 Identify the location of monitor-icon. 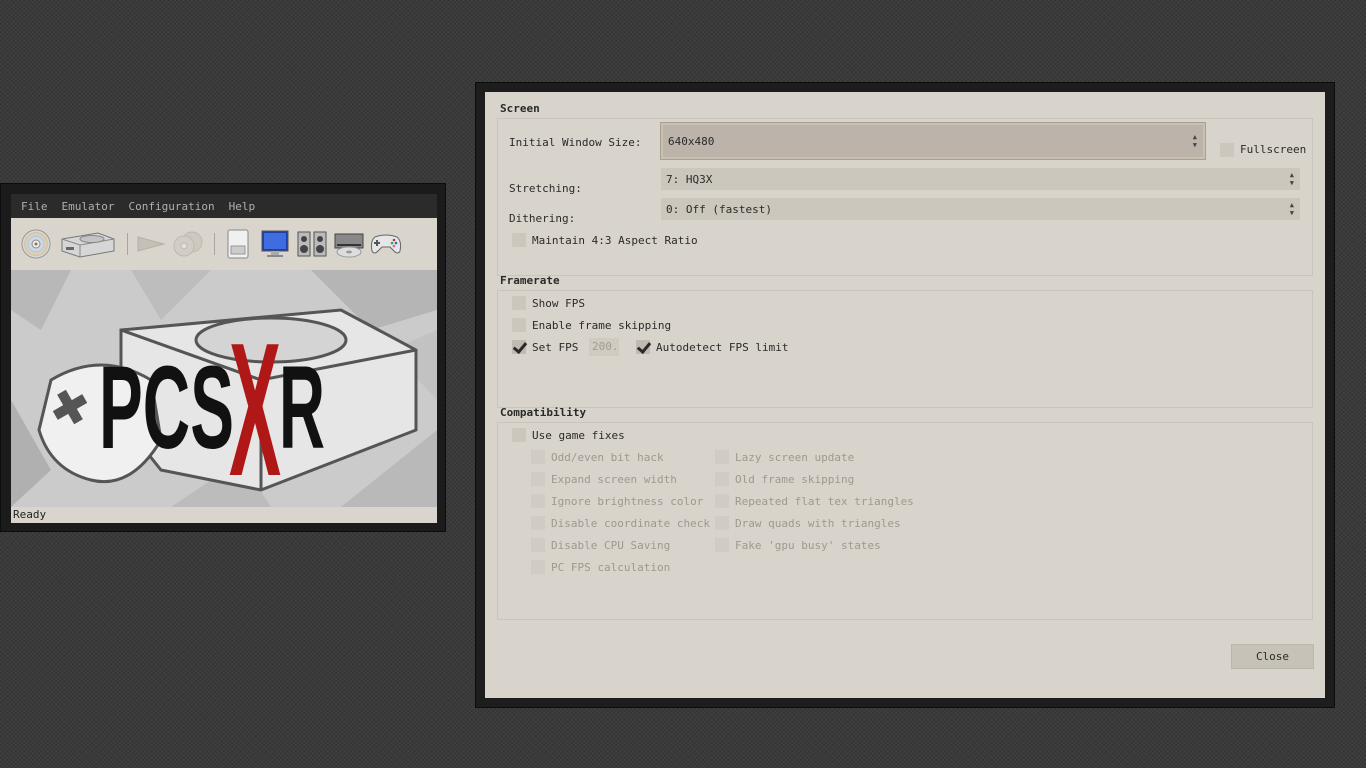
(275, 244).